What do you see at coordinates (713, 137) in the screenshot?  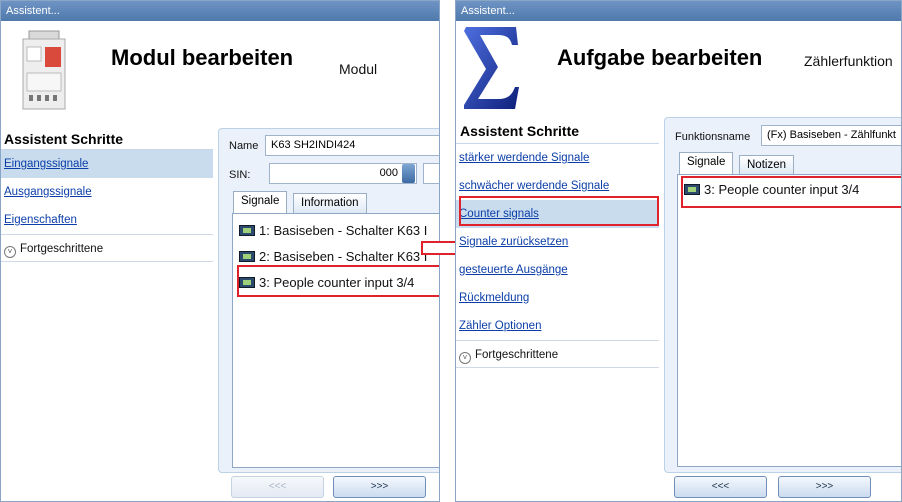 I see `function-name-label: Funktionsname` at bounding box center [713, 137].